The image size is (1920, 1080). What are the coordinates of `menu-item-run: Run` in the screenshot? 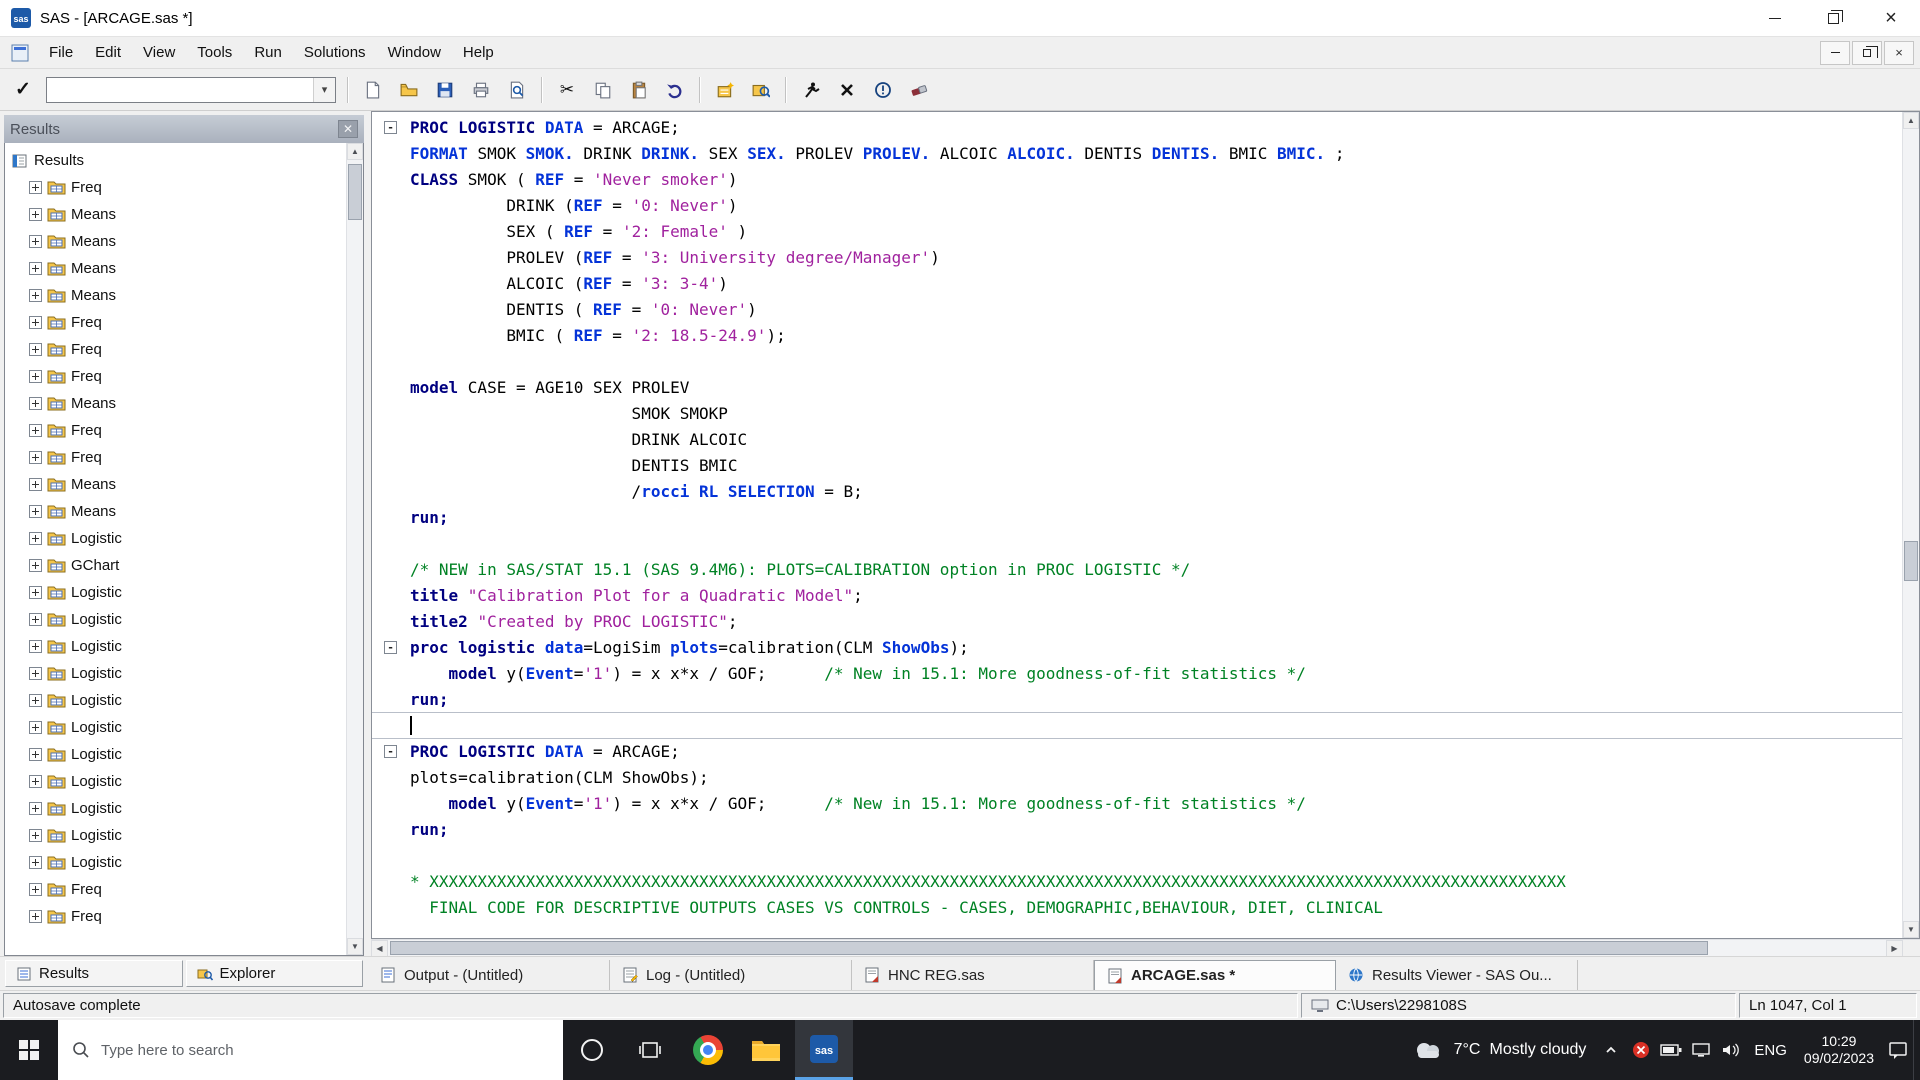 It's located at (268, 52).